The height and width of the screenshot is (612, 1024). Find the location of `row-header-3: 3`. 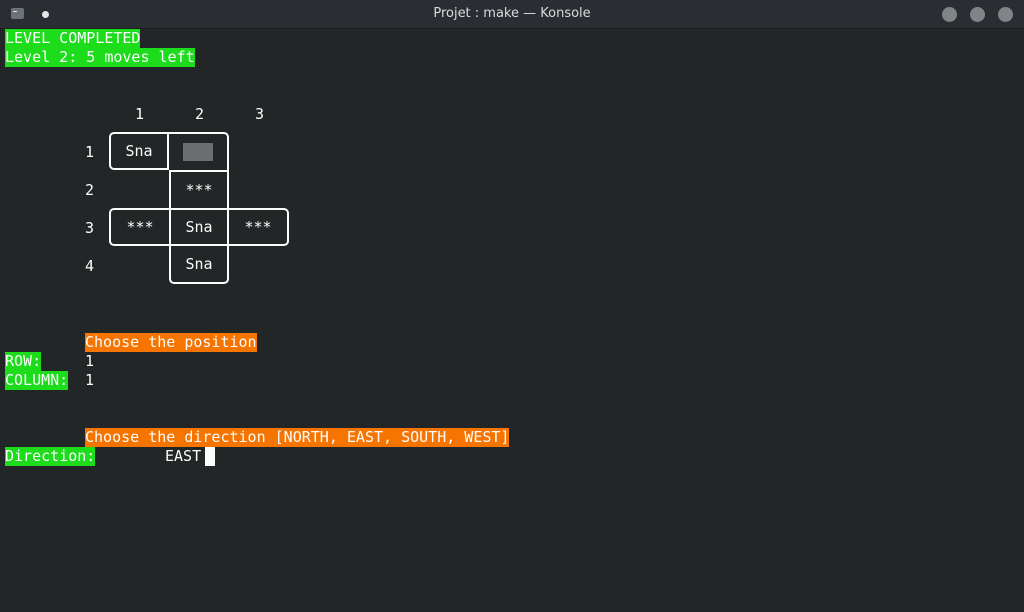

row-header-3: 3 is located at coordinates (90, 228).